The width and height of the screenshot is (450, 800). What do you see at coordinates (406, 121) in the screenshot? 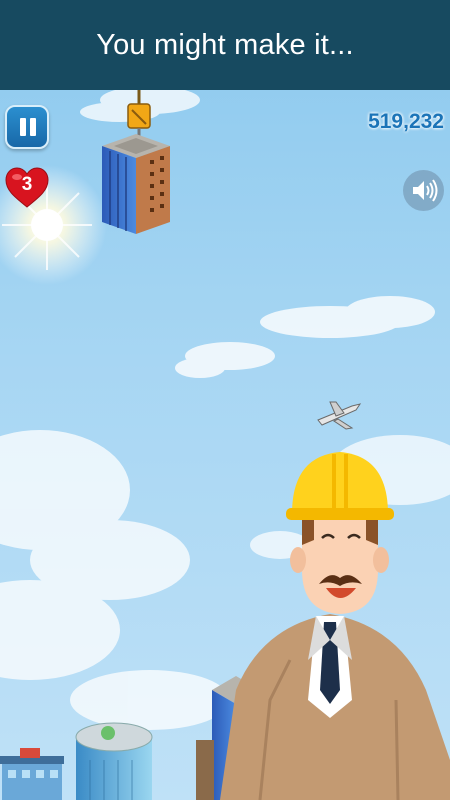
I see `score-counter: 519,232` at bounding box center [406, 121].